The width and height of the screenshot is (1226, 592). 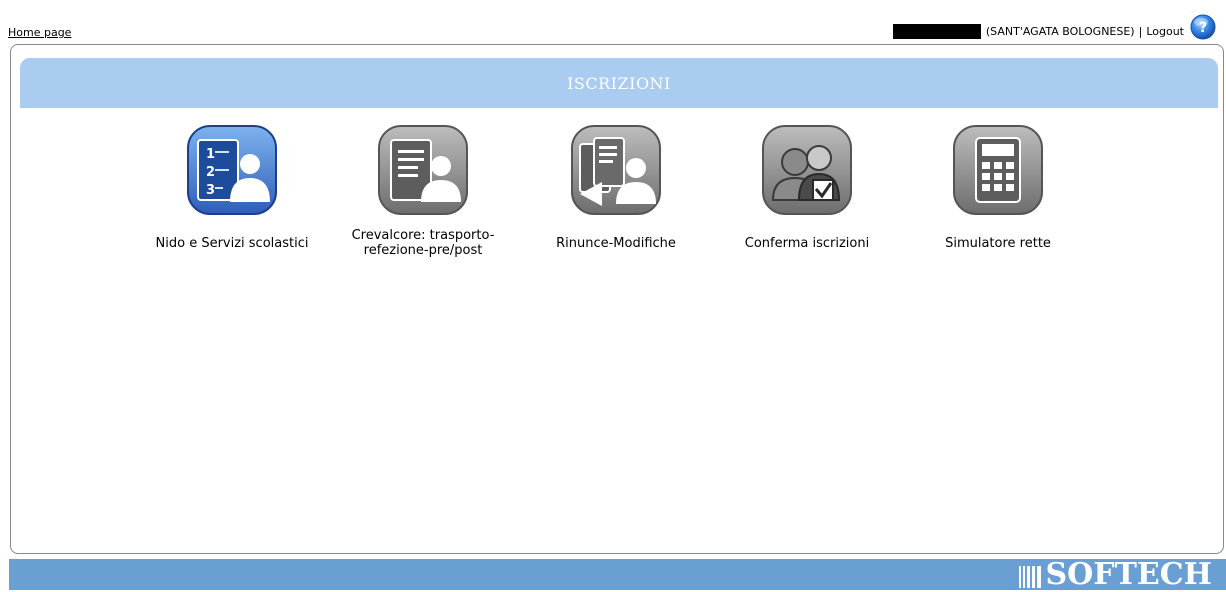 I want to click on tile-conferma-iscrizioni: Conferma iscrizioni, so click(x=807, y=186).